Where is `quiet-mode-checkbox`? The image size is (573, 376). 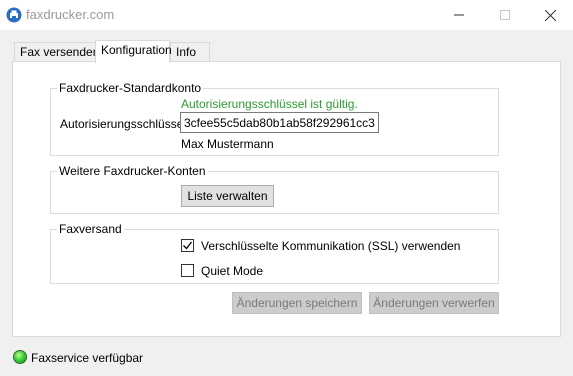
quiet-mode-checkbox is located at coordinates (187, 270).